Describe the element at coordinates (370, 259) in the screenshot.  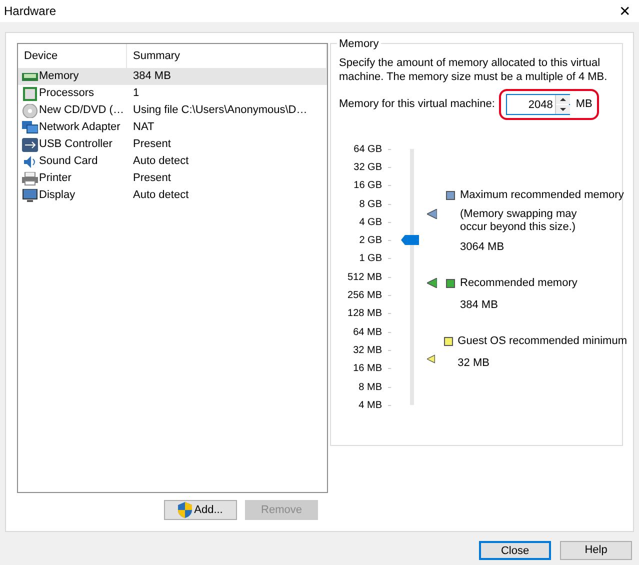
I see `tick-label: 1 GB` at that location.